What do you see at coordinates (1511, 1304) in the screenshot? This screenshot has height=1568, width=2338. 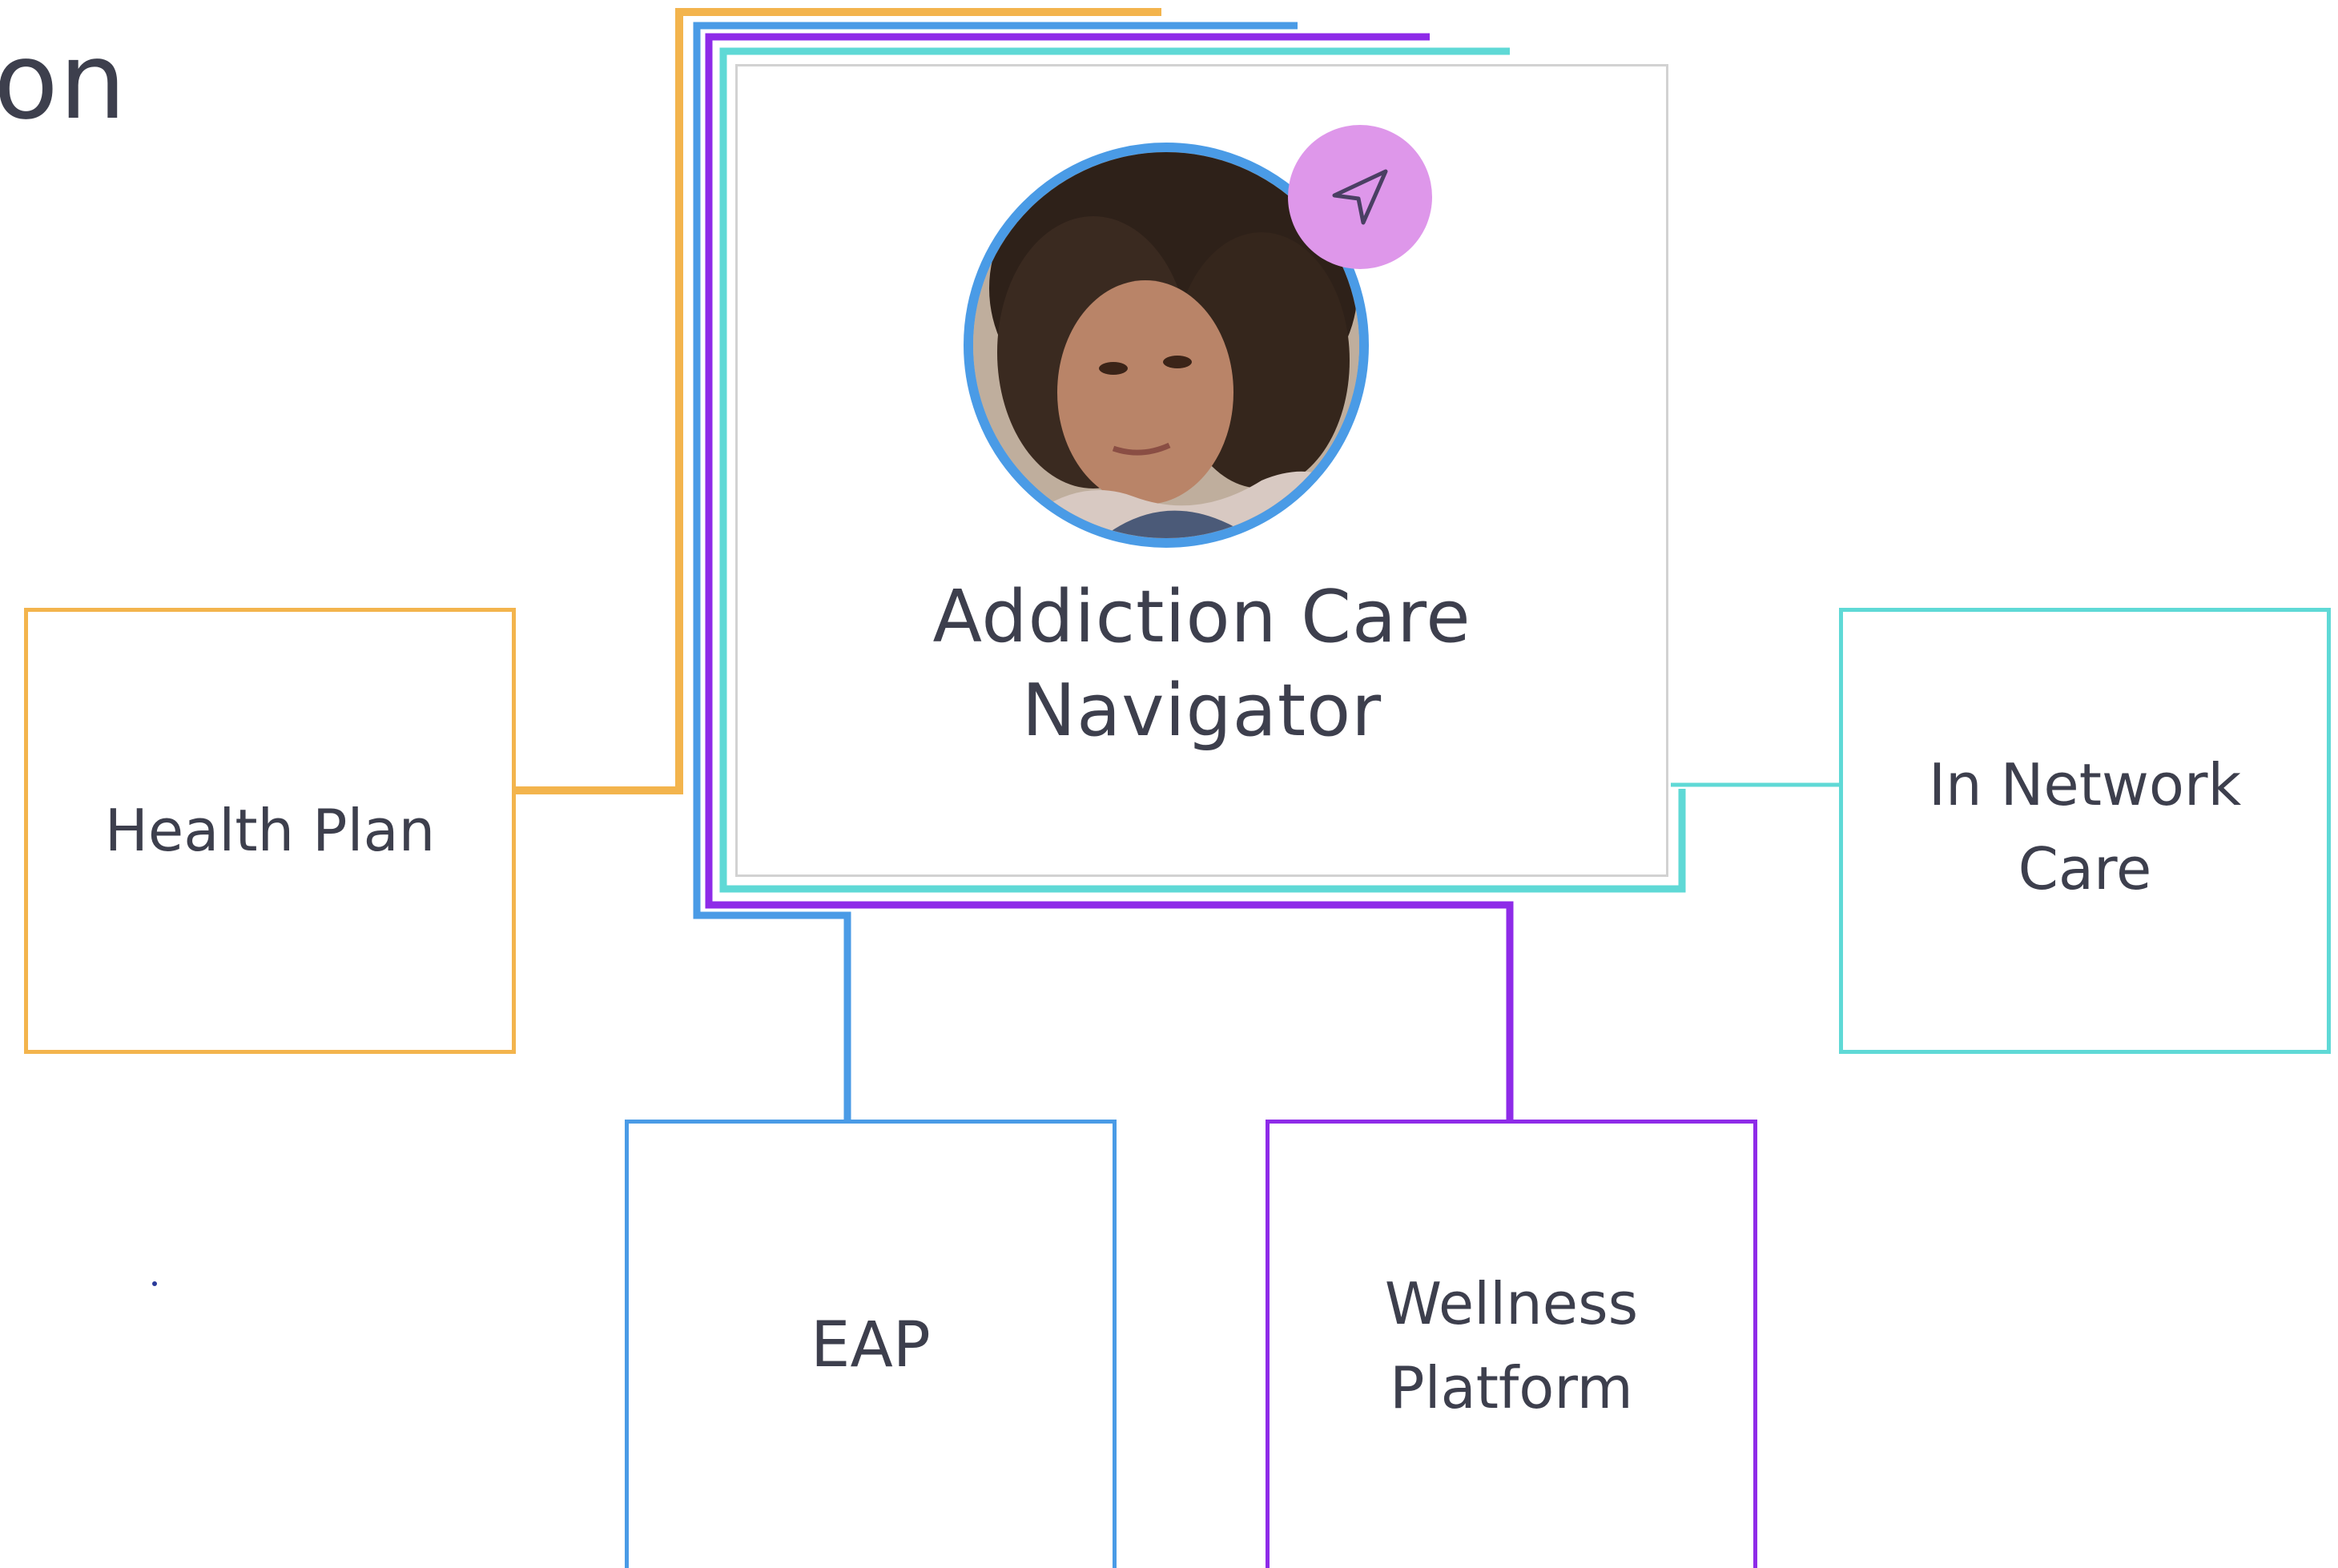 I see `wellness-label-line1: Wellness` at bounding box center [1511, 1304].